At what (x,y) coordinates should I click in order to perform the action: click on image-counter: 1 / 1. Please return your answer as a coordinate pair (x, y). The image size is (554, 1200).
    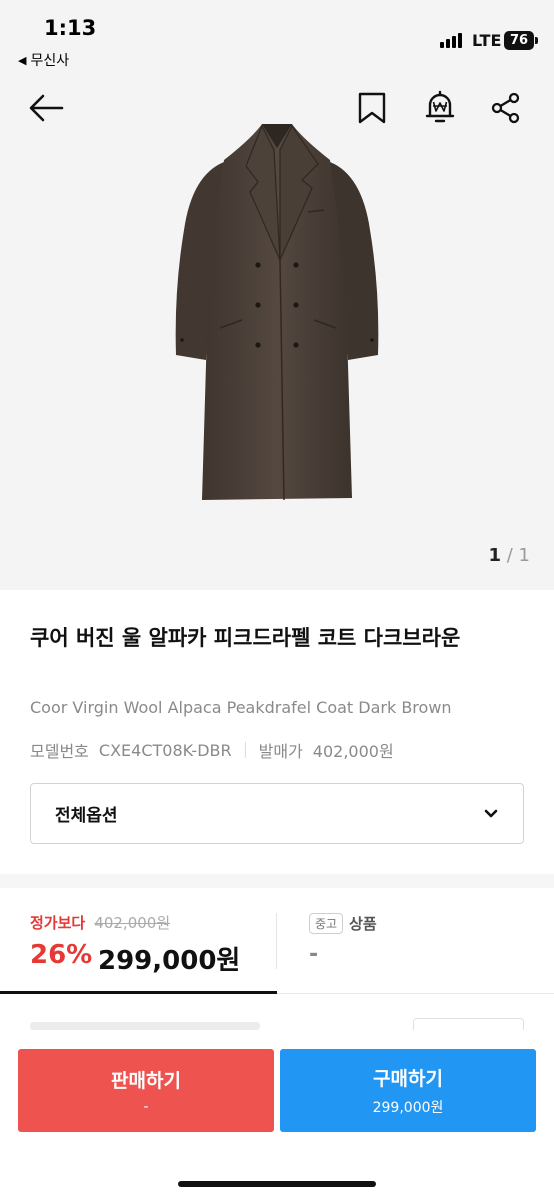
    Looking at the image, I should click on (509, 555).